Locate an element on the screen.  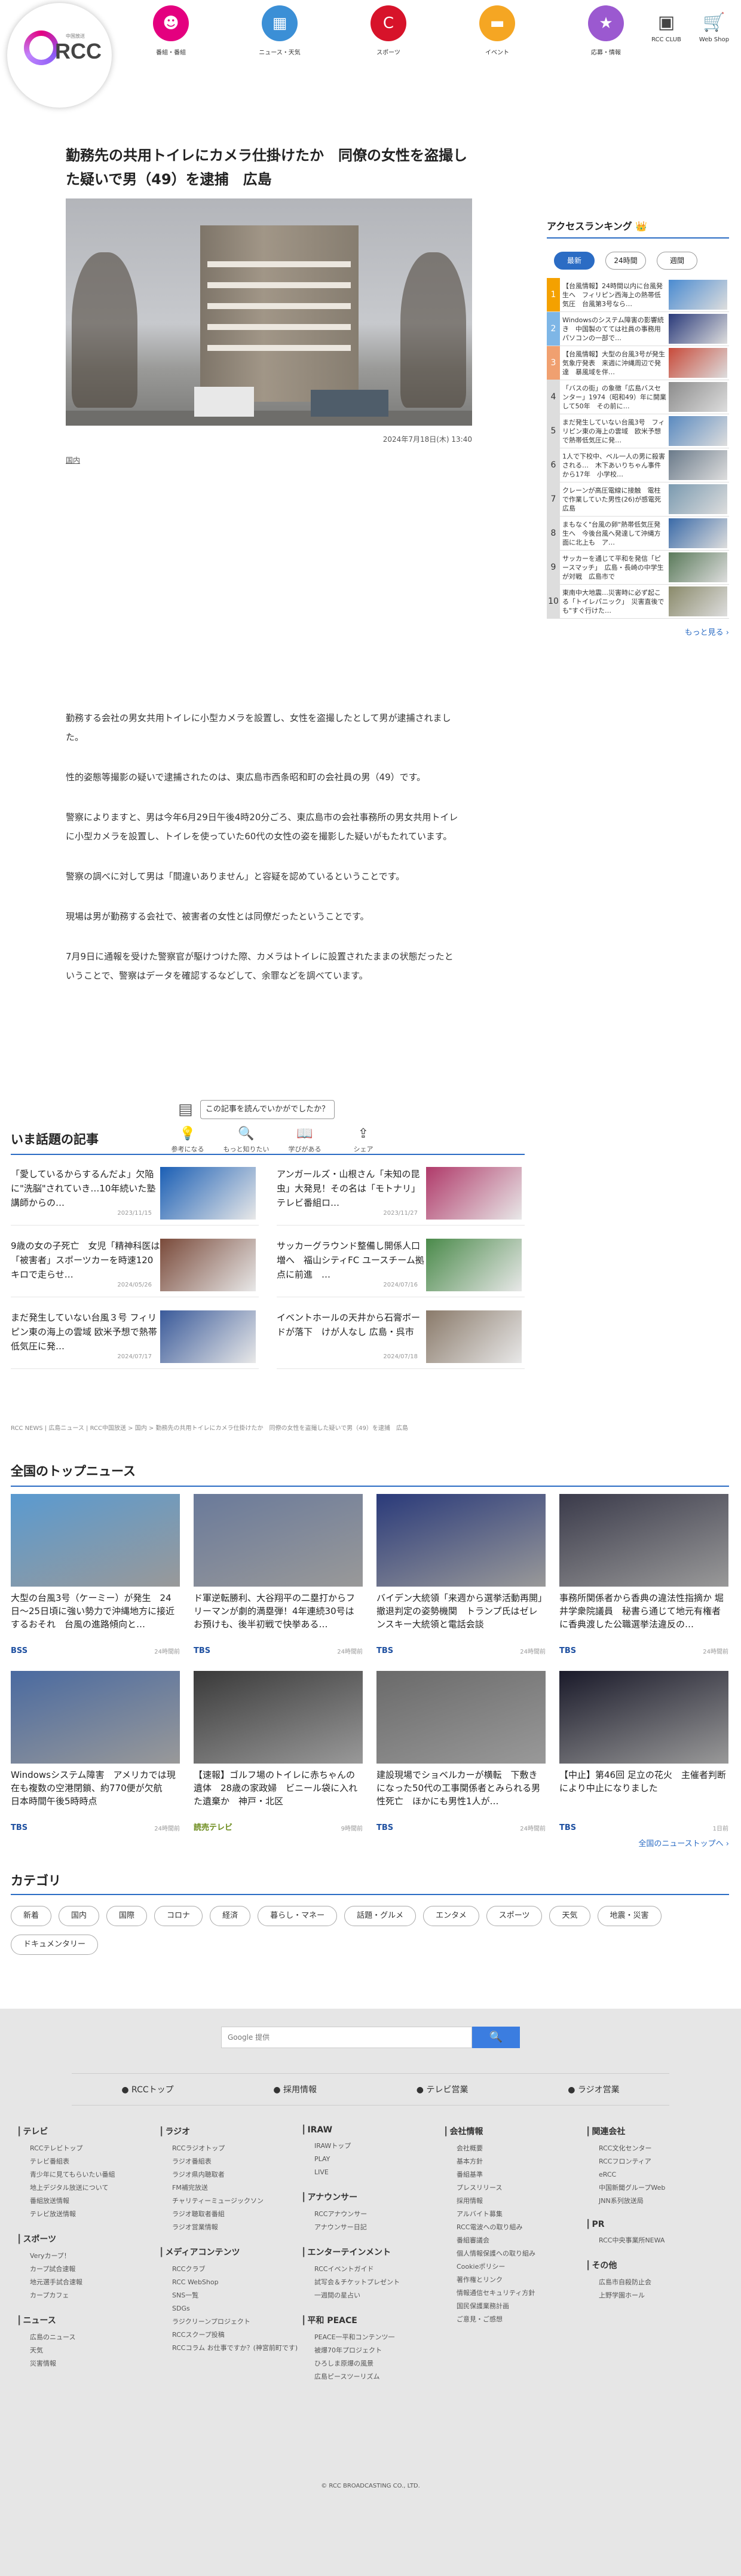
footer-link: RCCテレビトップ is located at coordinates (88, 2148).